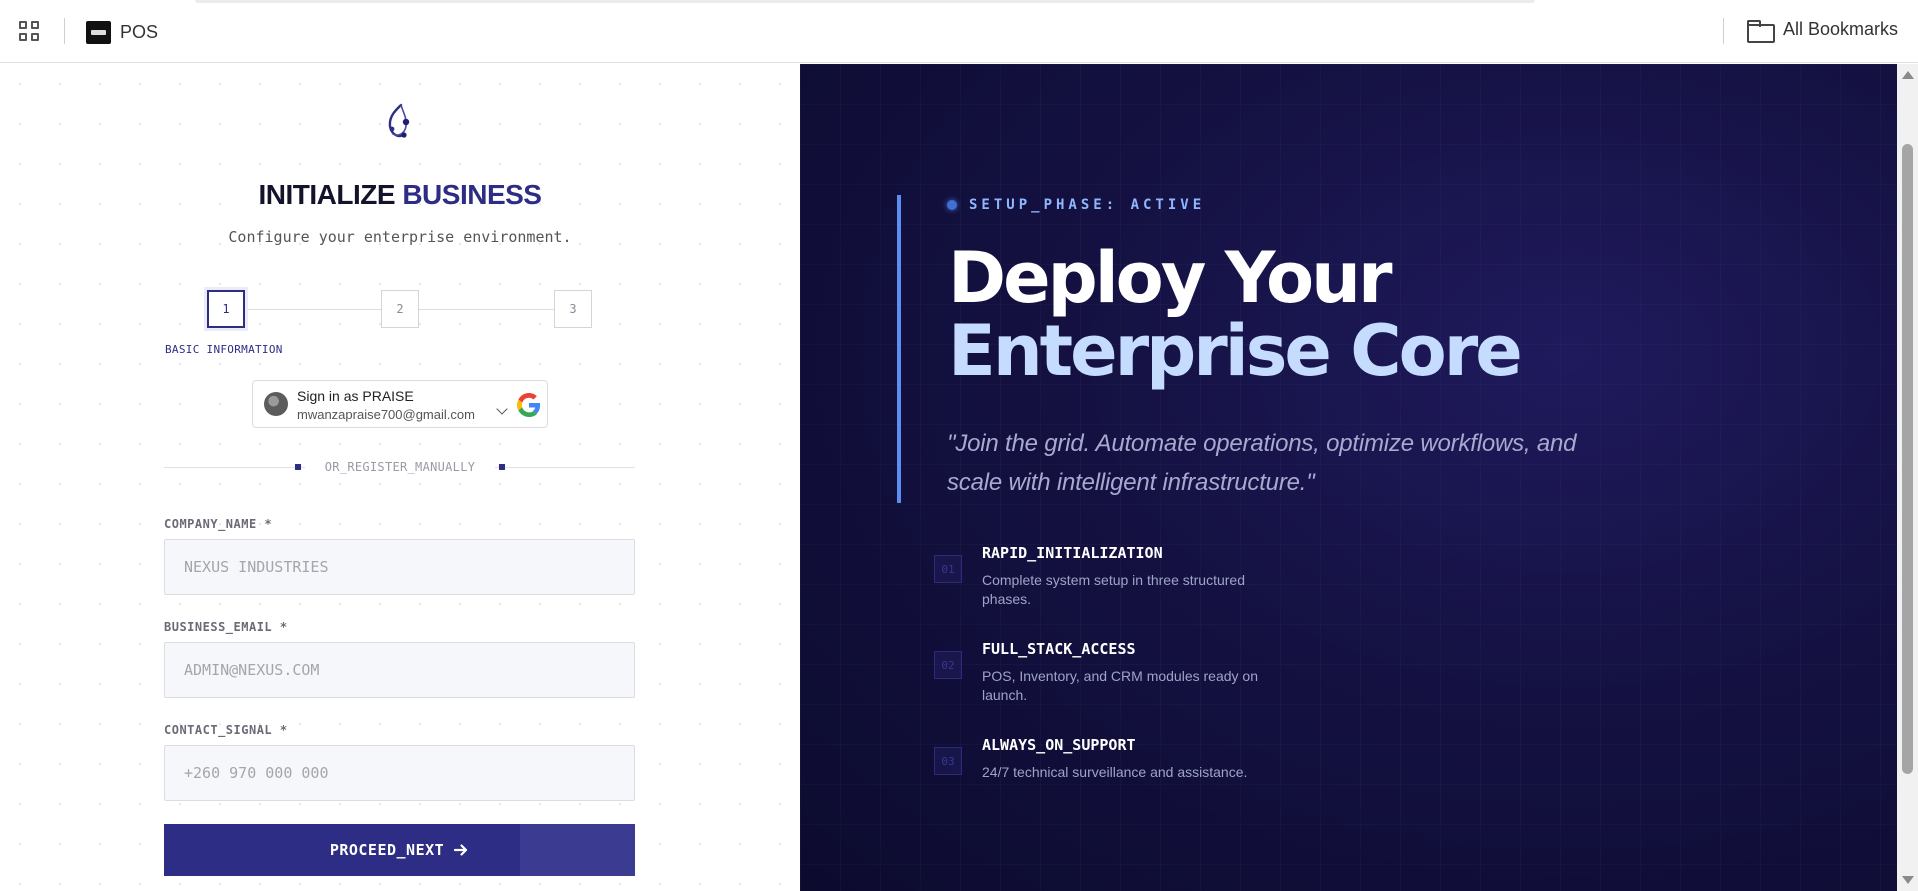 The image size is (1918, 891). What do you see at coordinates (1908, 75) in the screenshot?
I see `scroll-up-arrow-icon` at bounding box center [1908, 75].